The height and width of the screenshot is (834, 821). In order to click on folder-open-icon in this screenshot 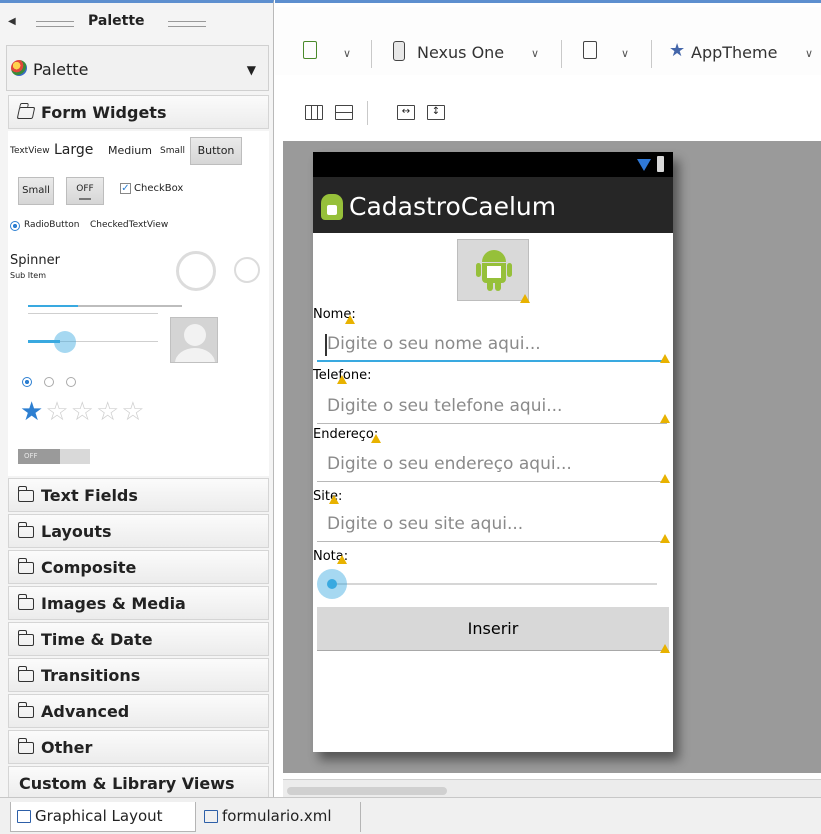, I will do `click(26, 113)`.